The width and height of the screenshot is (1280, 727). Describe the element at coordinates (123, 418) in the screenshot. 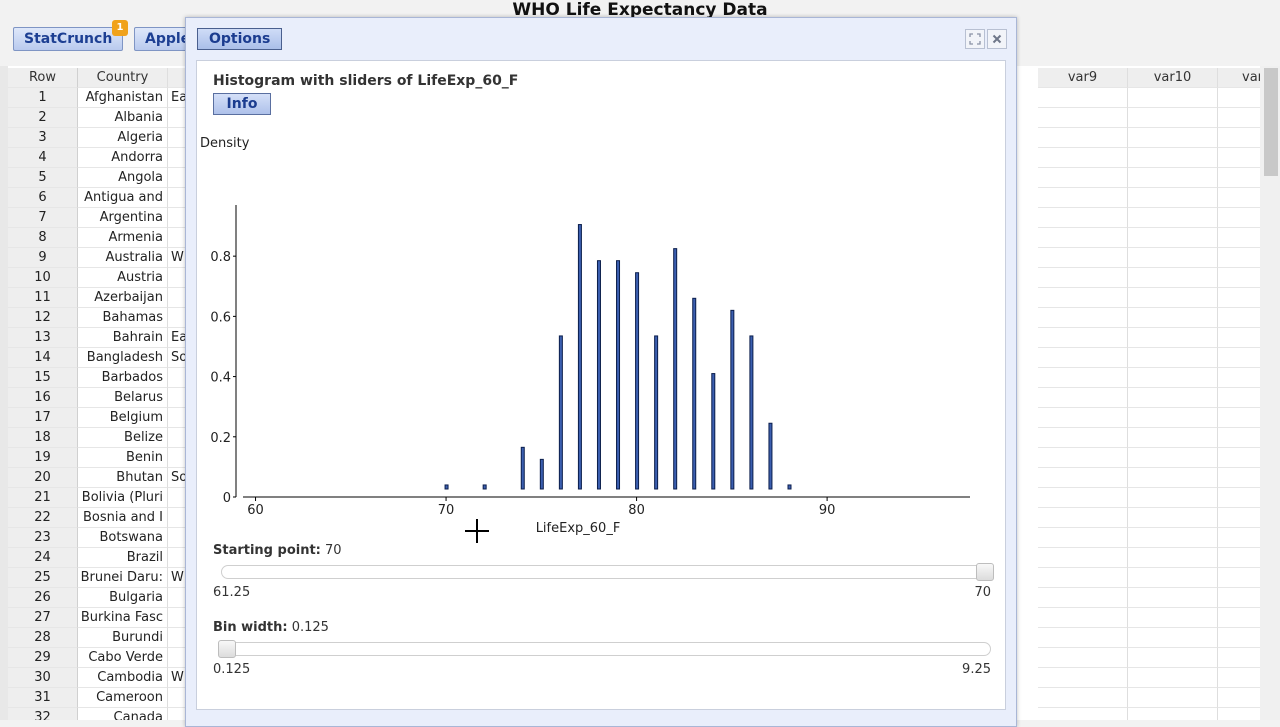

I see `country-cell: Belgium` at that location.